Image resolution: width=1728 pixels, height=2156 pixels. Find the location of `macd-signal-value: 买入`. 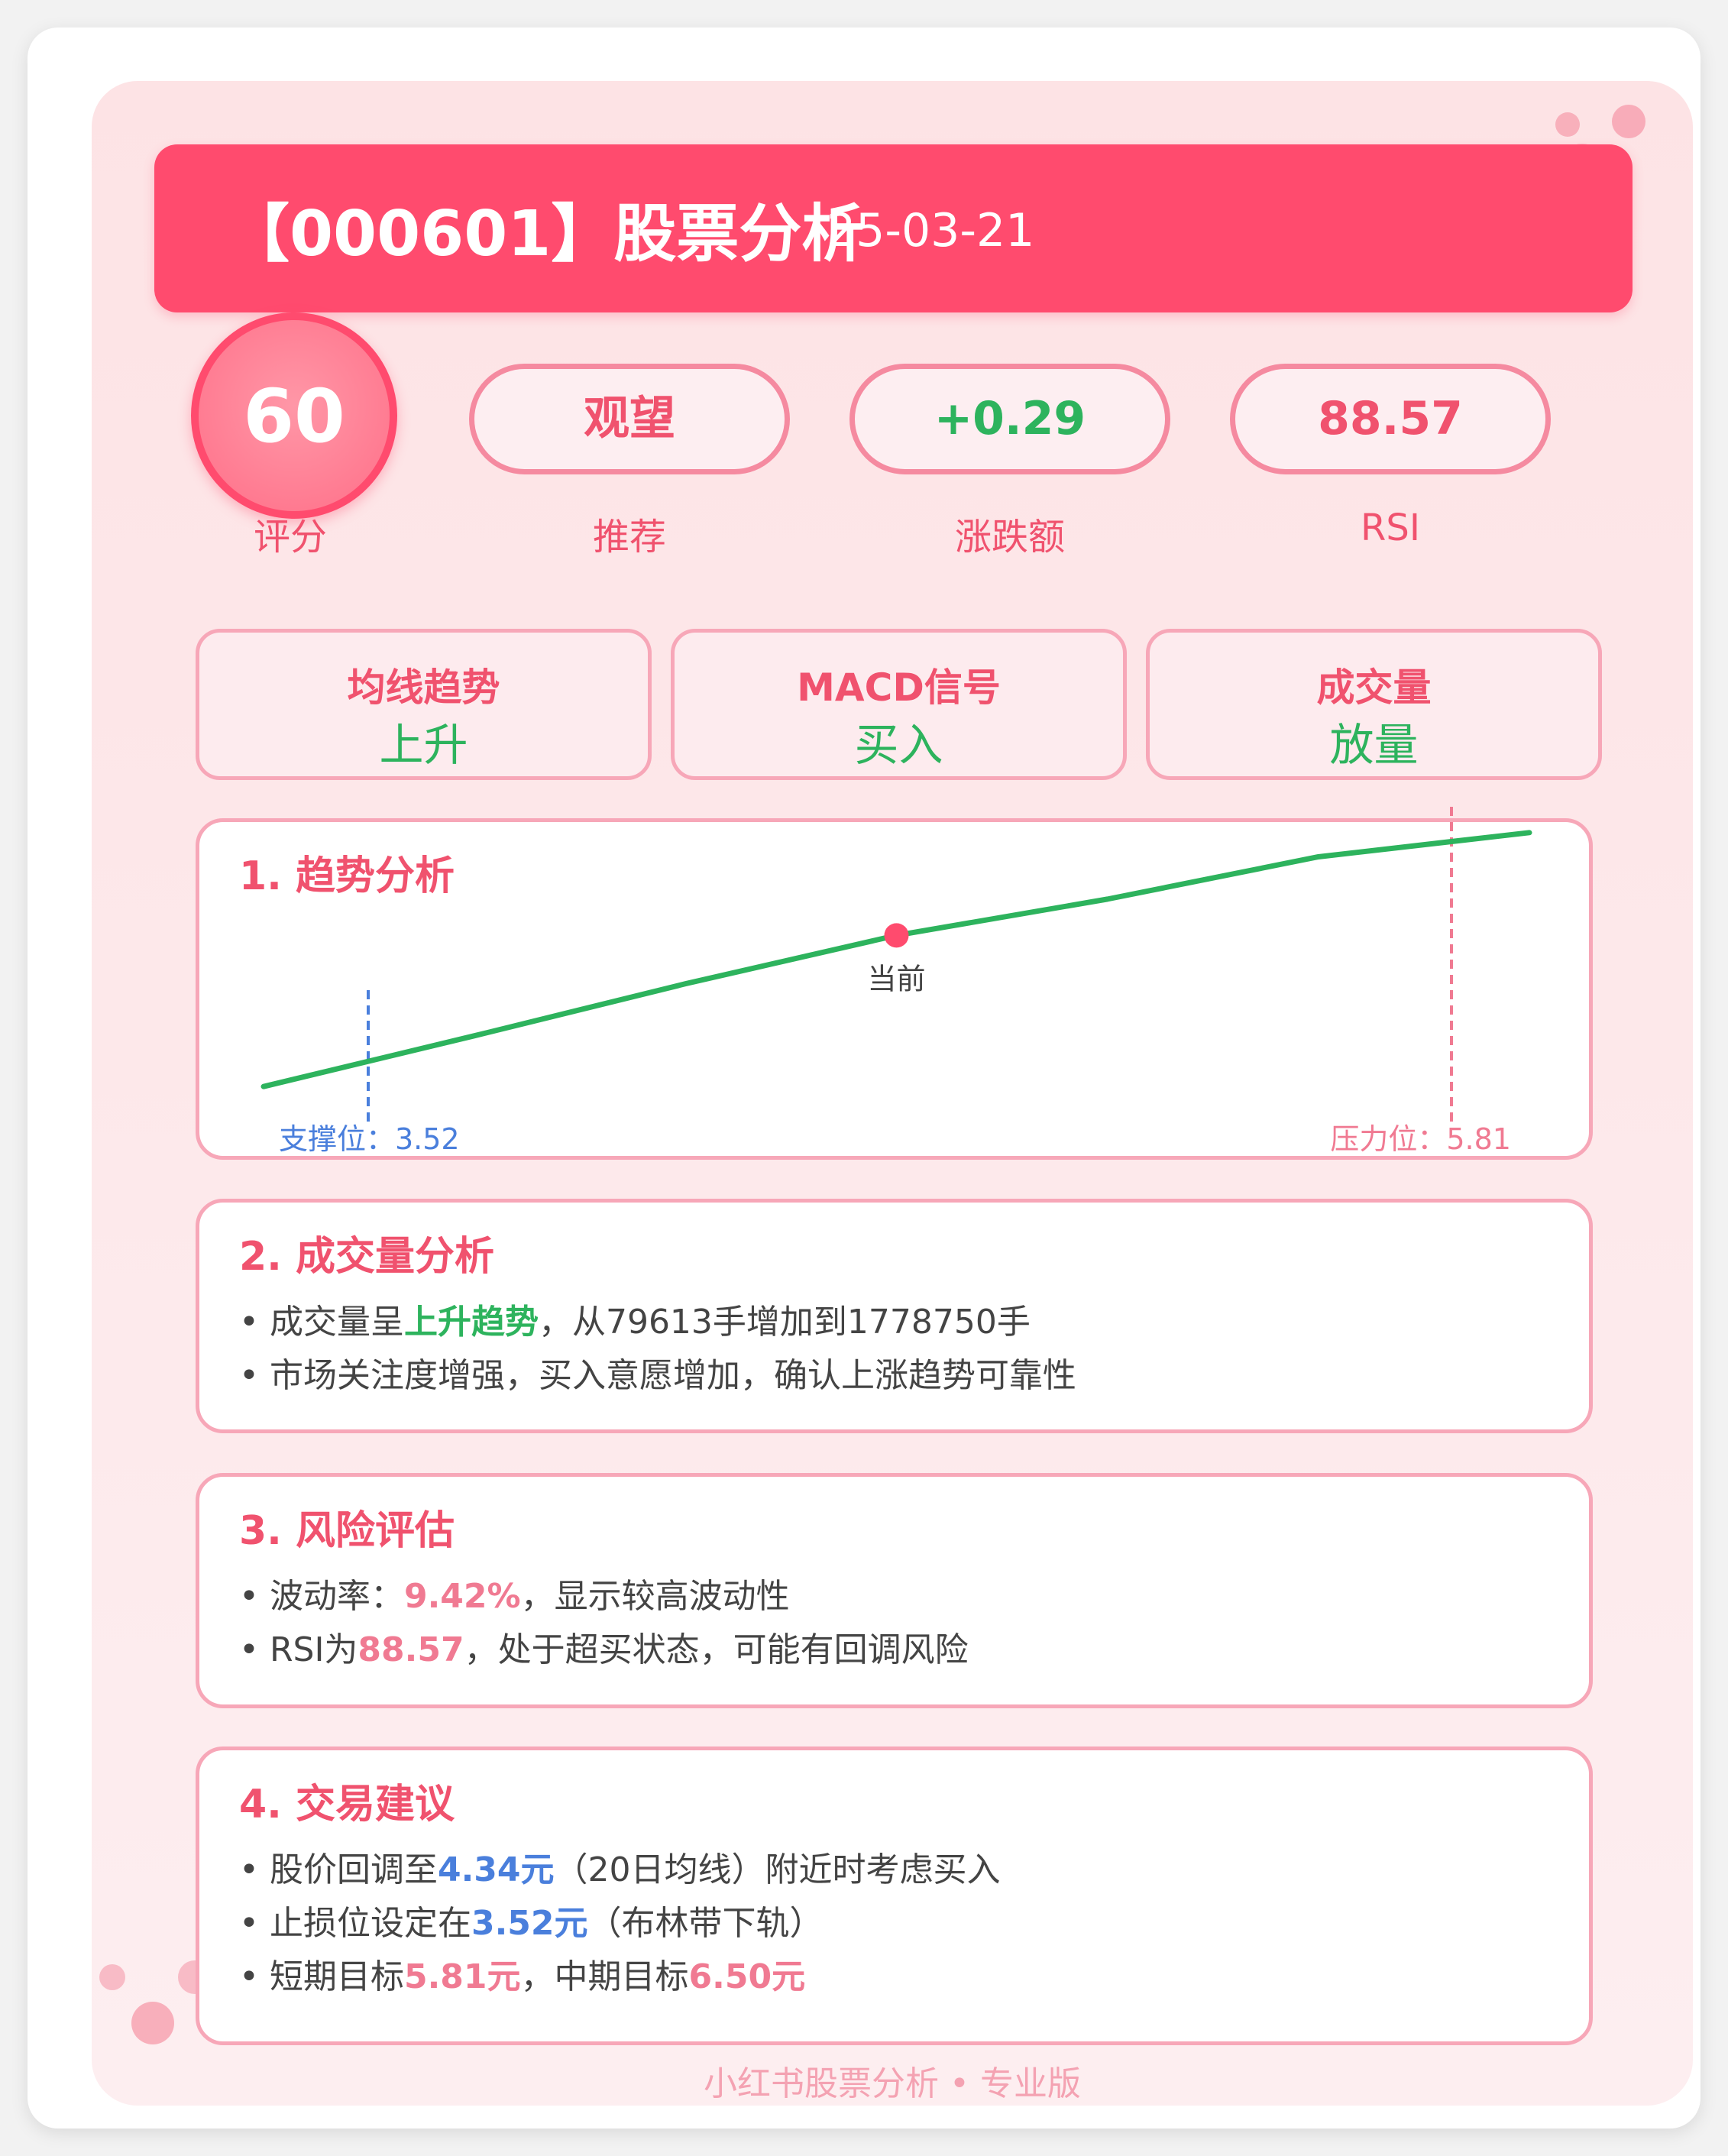

macd-signal-value: 买入 is located at coordinates (898, 745).